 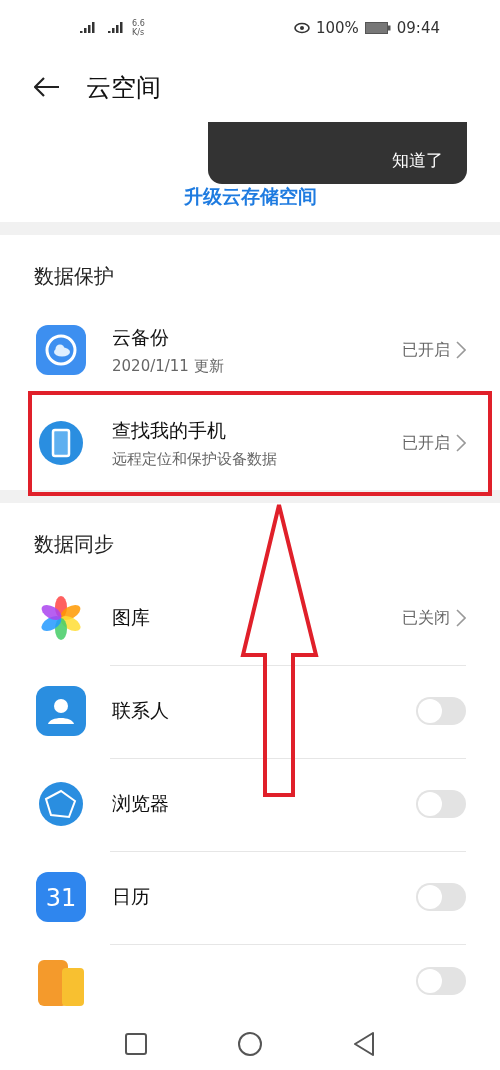 I want to click on cloud-sync-icon, so click(x=61, y=350).